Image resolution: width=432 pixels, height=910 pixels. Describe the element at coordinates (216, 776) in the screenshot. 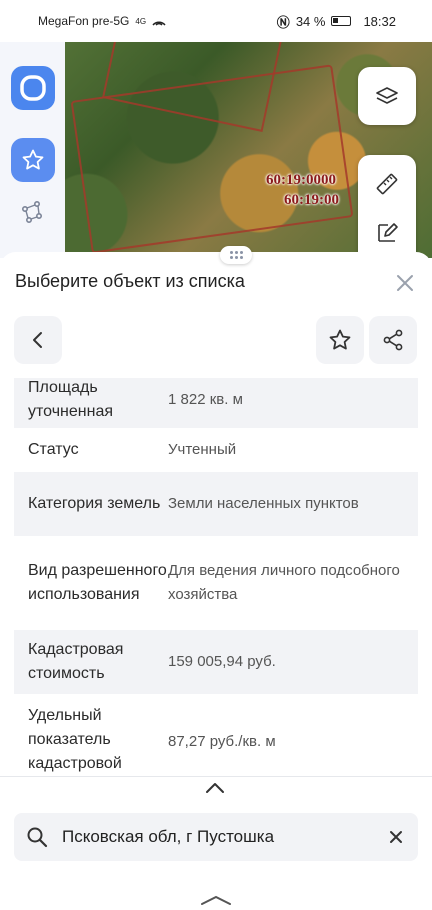

I see `divider` at that location.